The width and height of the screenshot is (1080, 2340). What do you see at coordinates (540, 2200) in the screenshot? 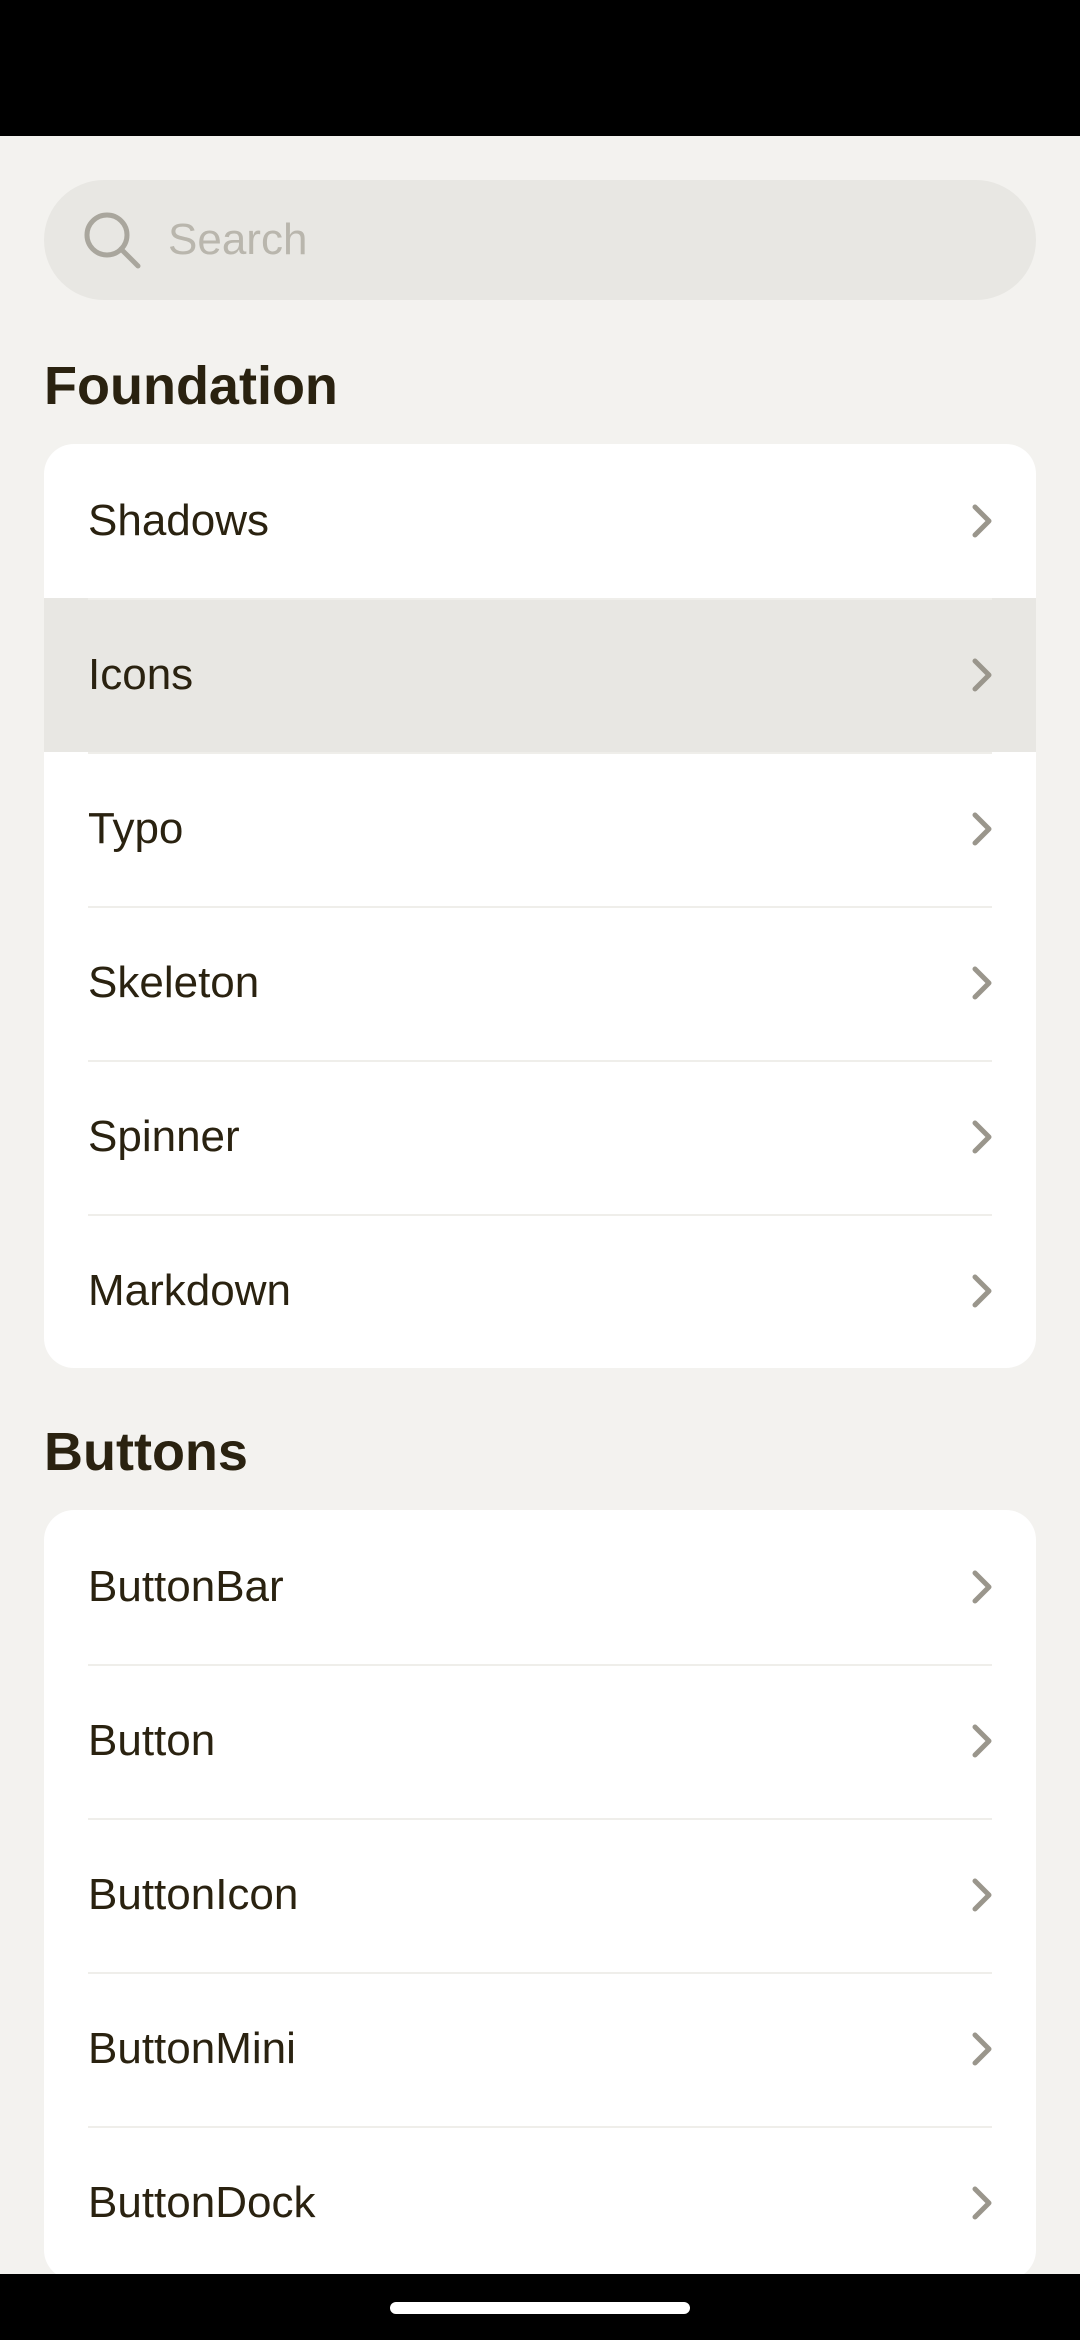
I see `list-item-buttondock: ButtonDock` at bounding box center [540, 2200].